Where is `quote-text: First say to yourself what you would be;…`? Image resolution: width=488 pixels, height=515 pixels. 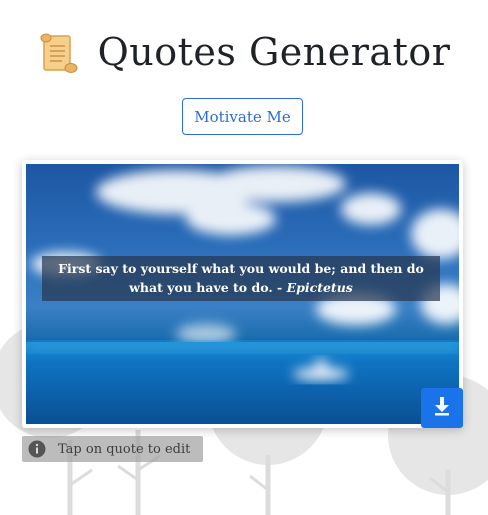
quote-text: First say to yourself what you would be;… is located at coordinates (241, 278).